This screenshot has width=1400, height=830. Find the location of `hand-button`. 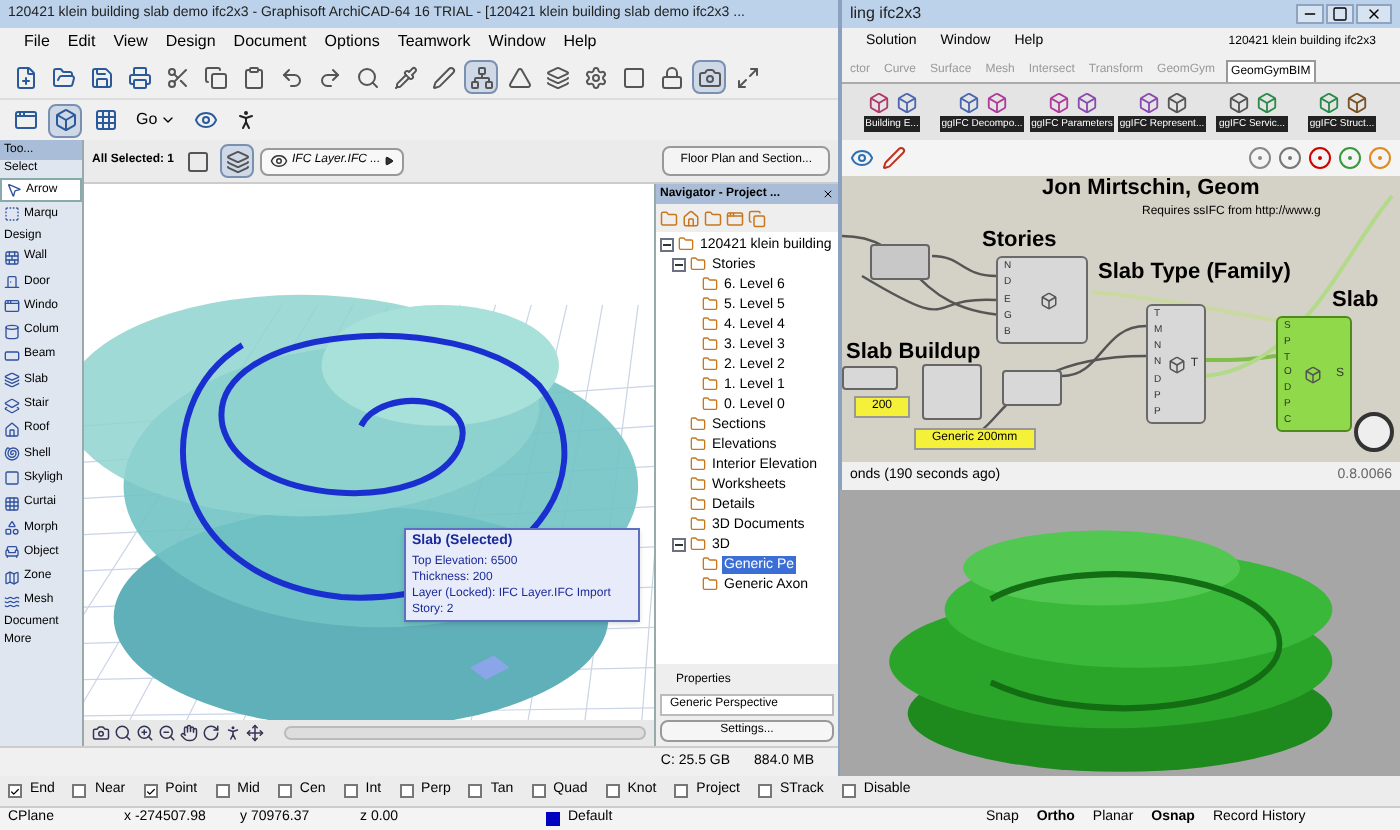

hand-button is located at coordinates (189, 733).